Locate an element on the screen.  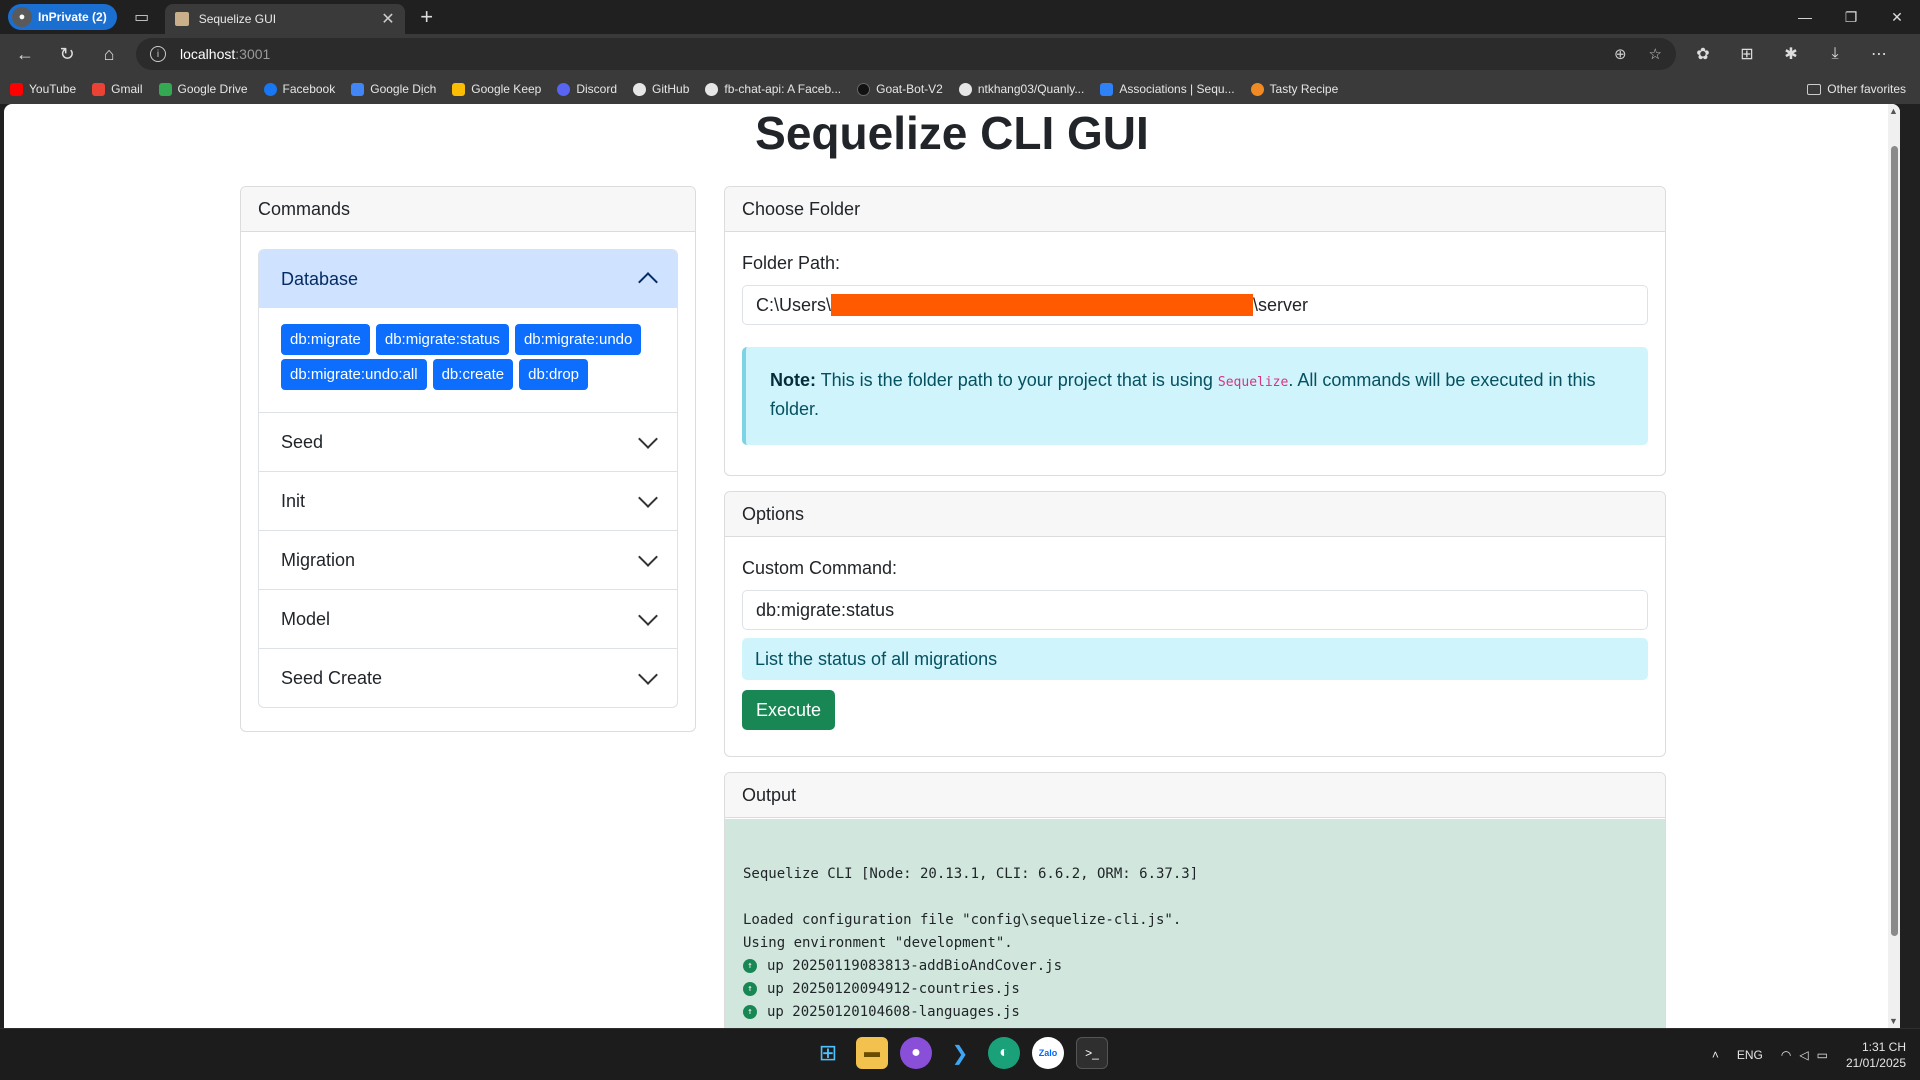
address-bar: i localhost:3001 ⊕ ☆ is located at coordinates (906, 54).